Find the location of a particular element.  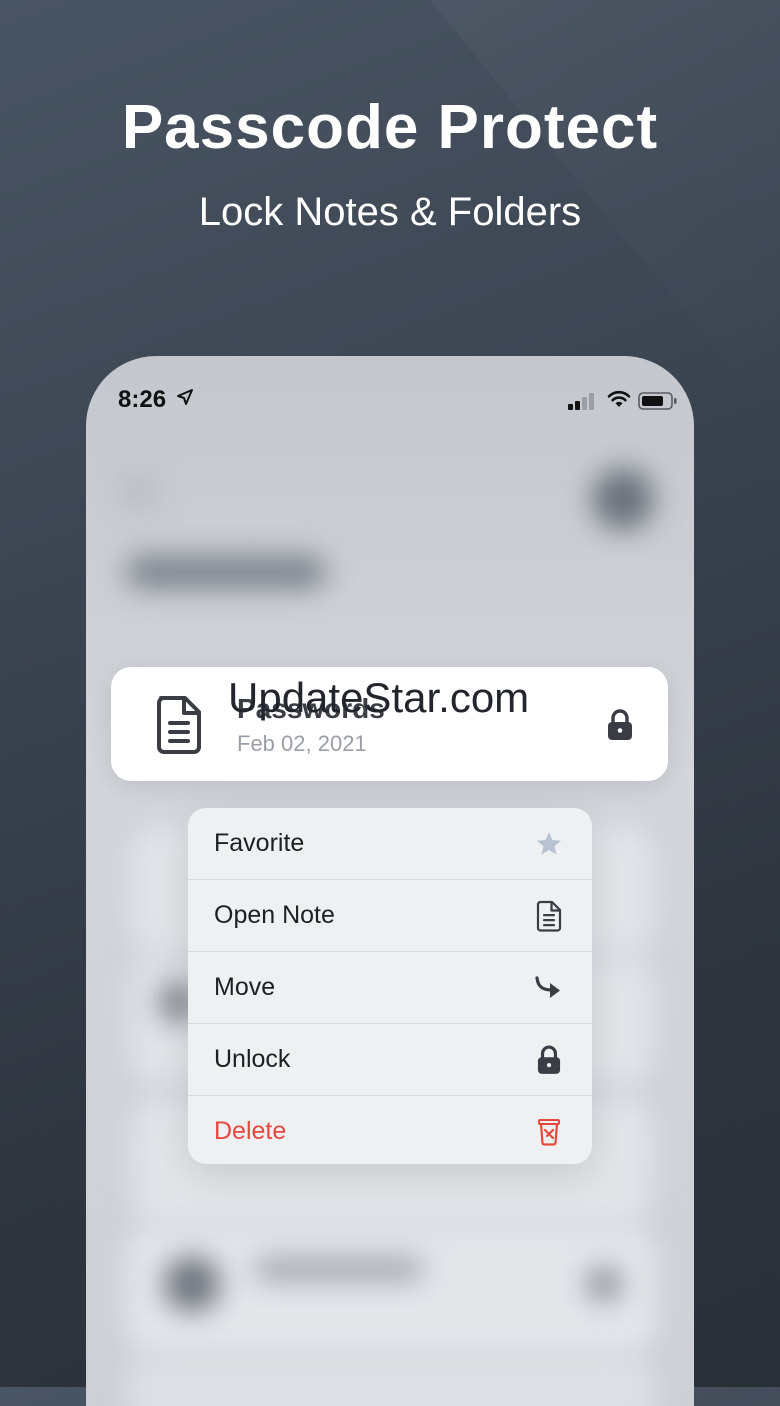

menu-item-label: Delete is located at coordinates (250, 1131).